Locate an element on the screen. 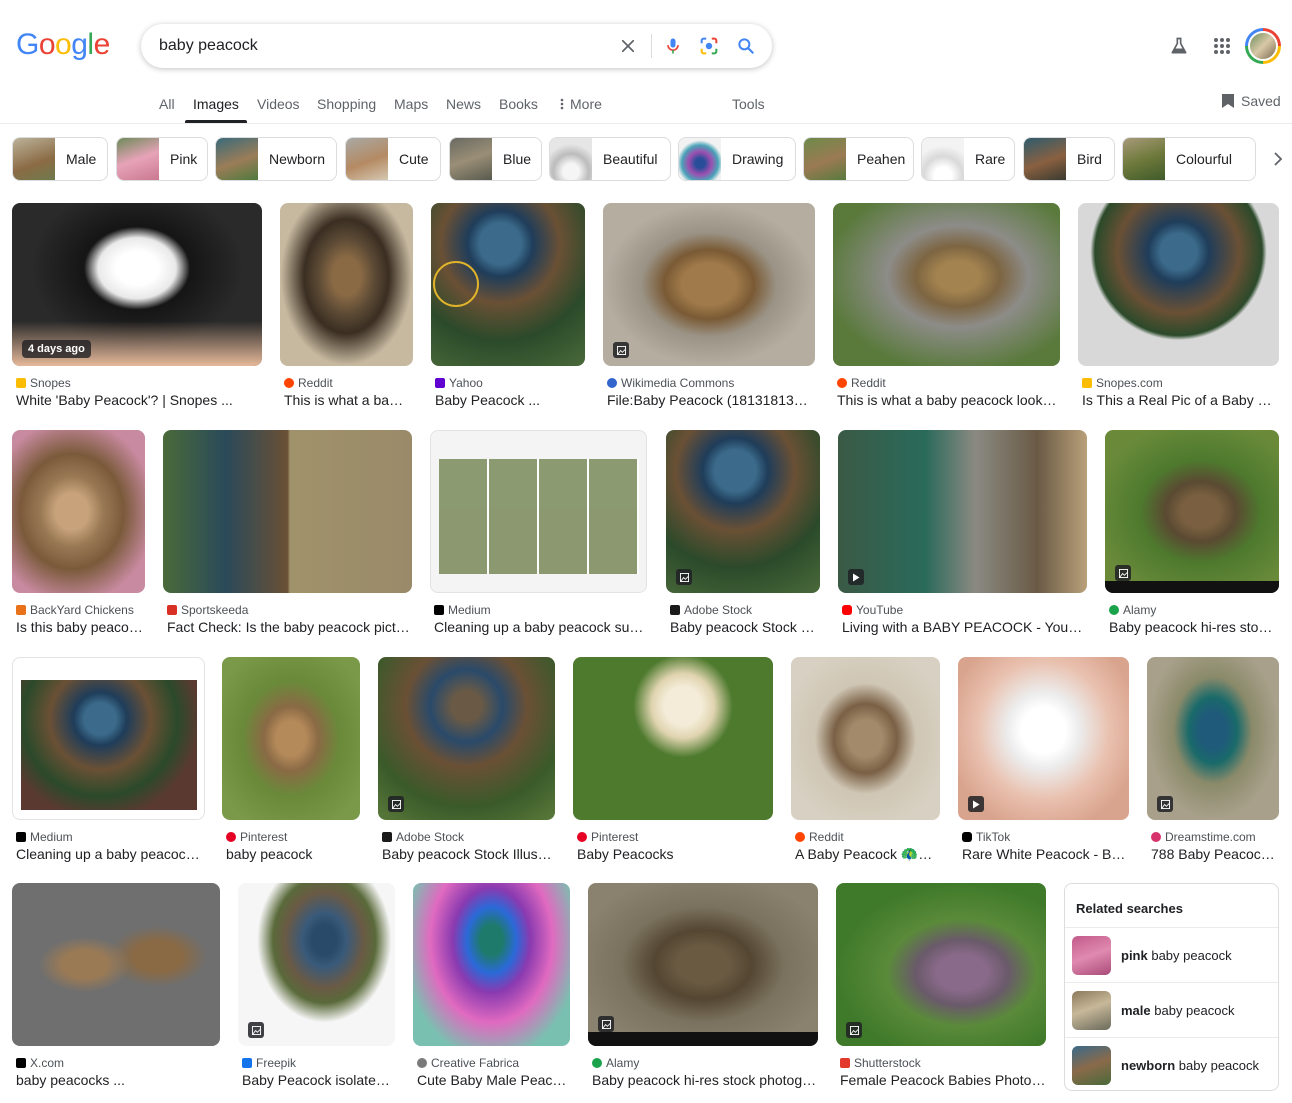 This screenshot has width=1292, height=1103. source-name: Alamy is located at coordinates (1140, 610).